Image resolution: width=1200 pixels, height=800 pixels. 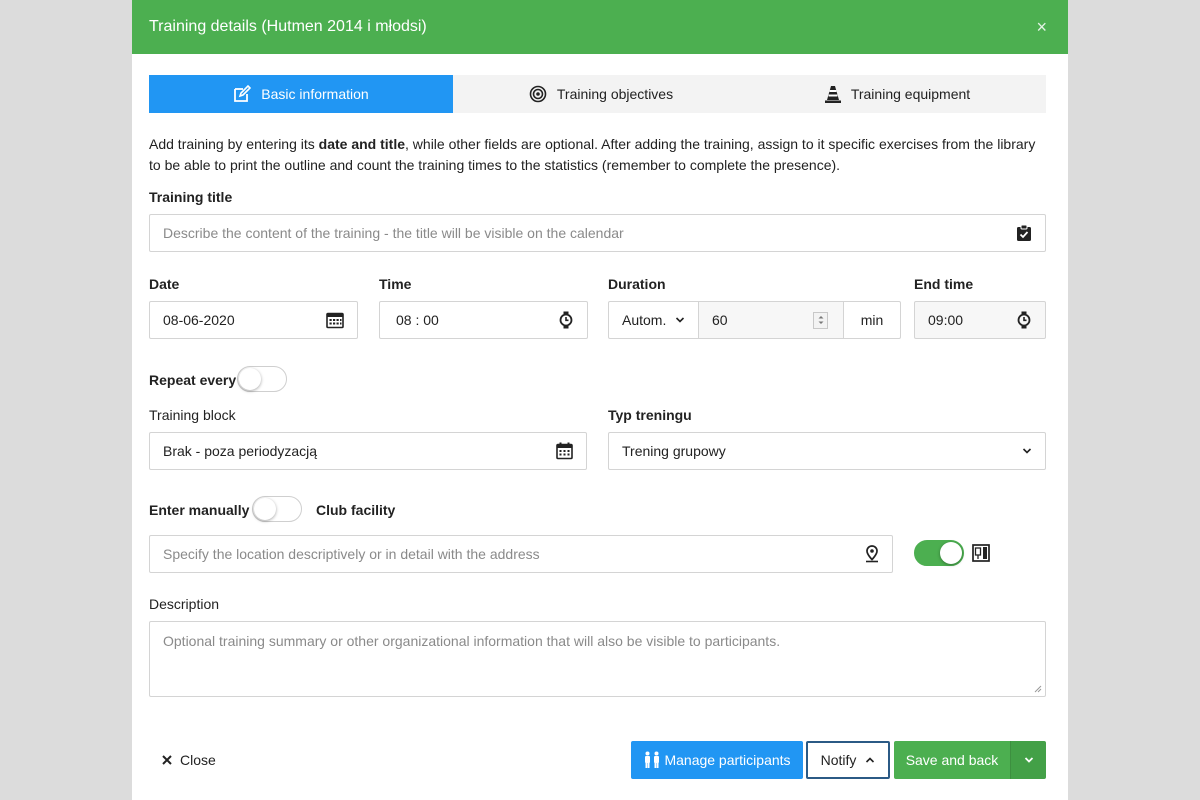 What do you see at coordinates (674, 451) in the screenshot?
I see `training-type-value: Trening grupowy` at bounding box center [674, 451].